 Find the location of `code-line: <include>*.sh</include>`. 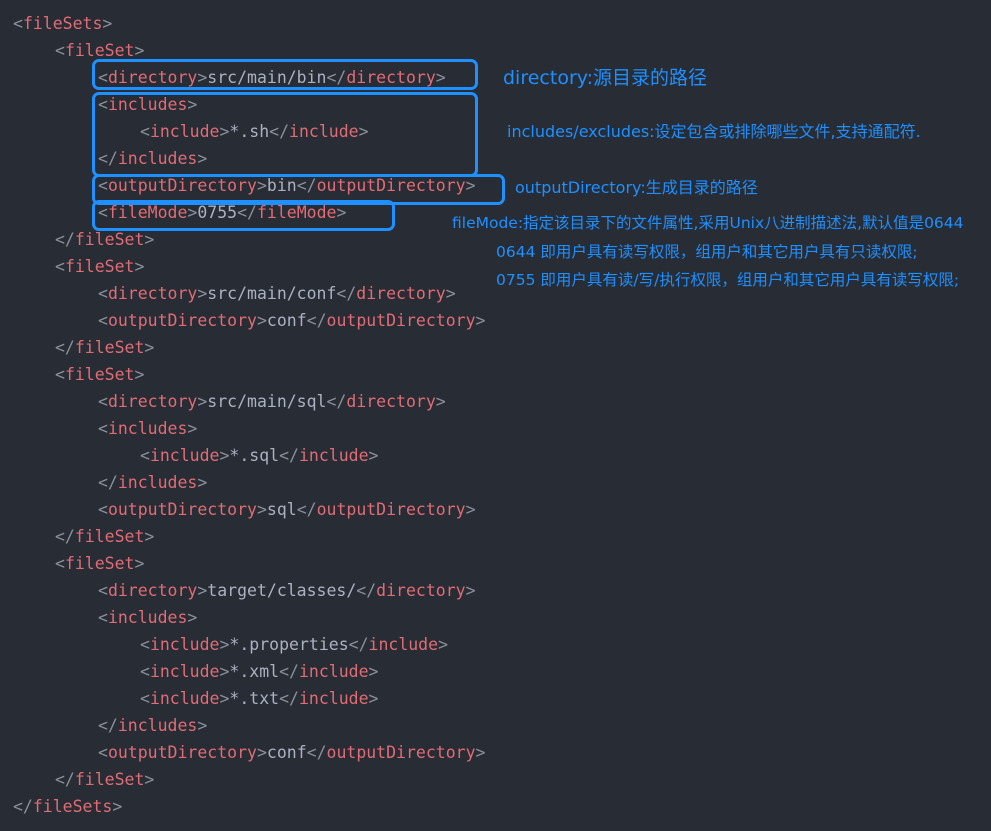

code-line: <include>*.sh</include> is located at coordinates (254, 131).